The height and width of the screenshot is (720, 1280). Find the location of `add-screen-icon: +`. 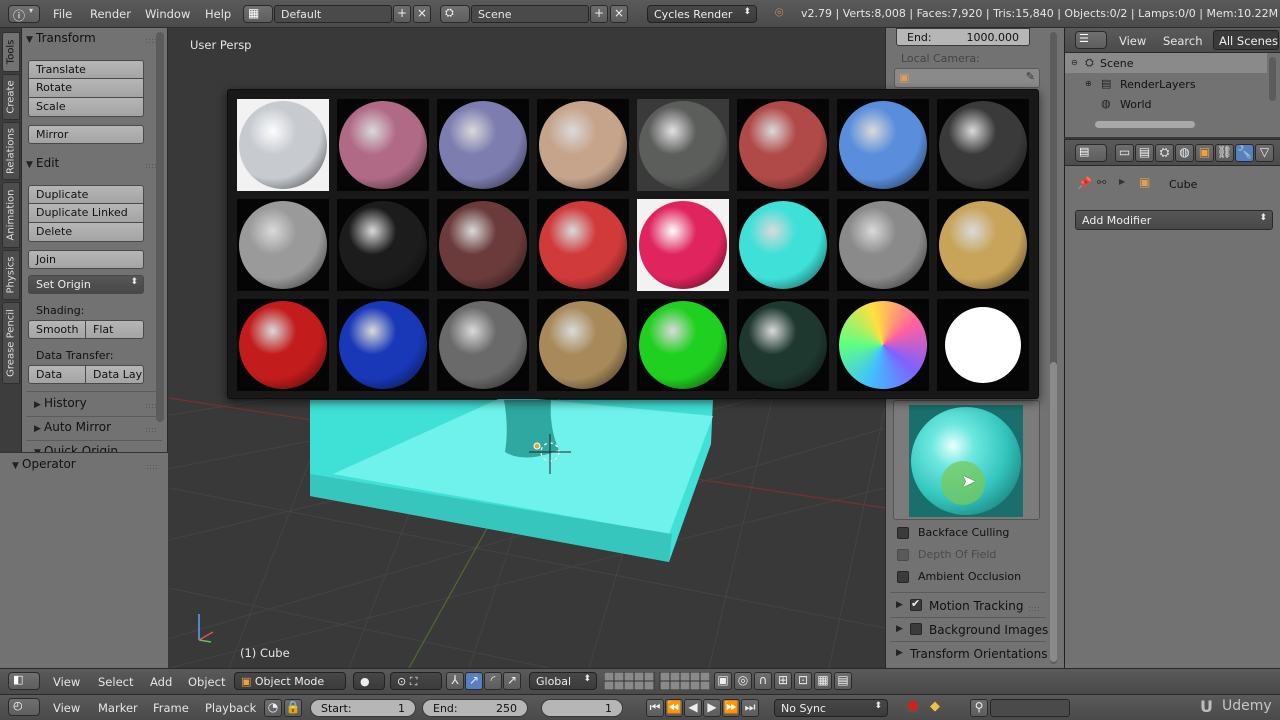

add-screen-icon: + is located at coordinates (402, 14).